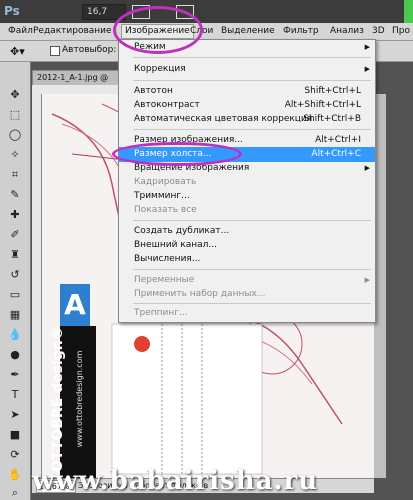 This screenshot has width=413, height=500. Describe the element at coordinates (12, 11) in the screenshot. I see `photoshop-logo: Ps` at that location.